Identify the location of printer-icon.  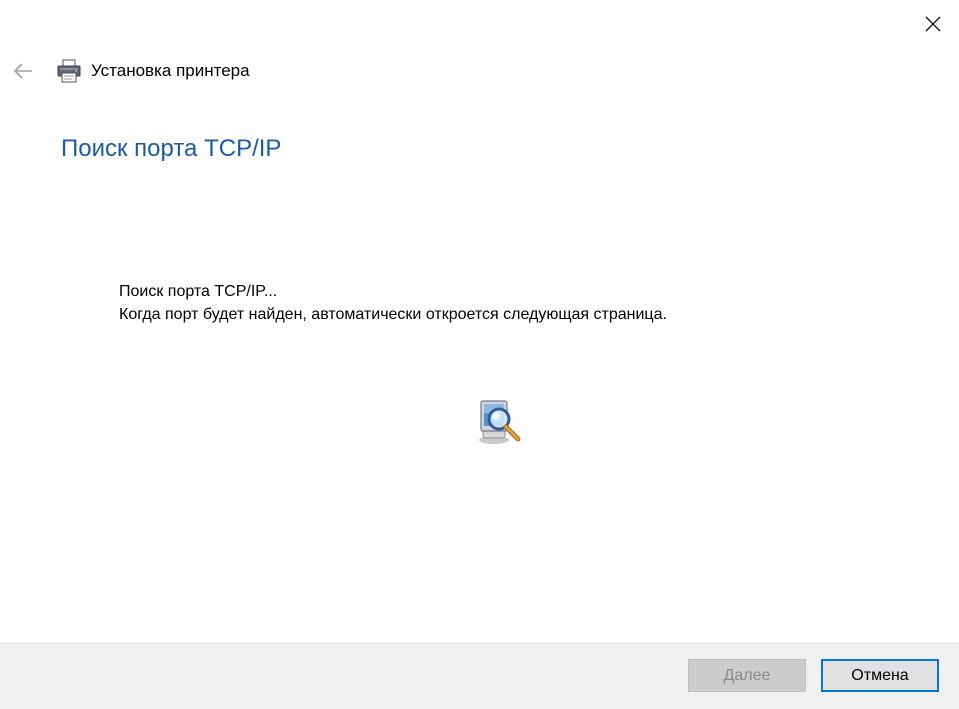
(69, 71).